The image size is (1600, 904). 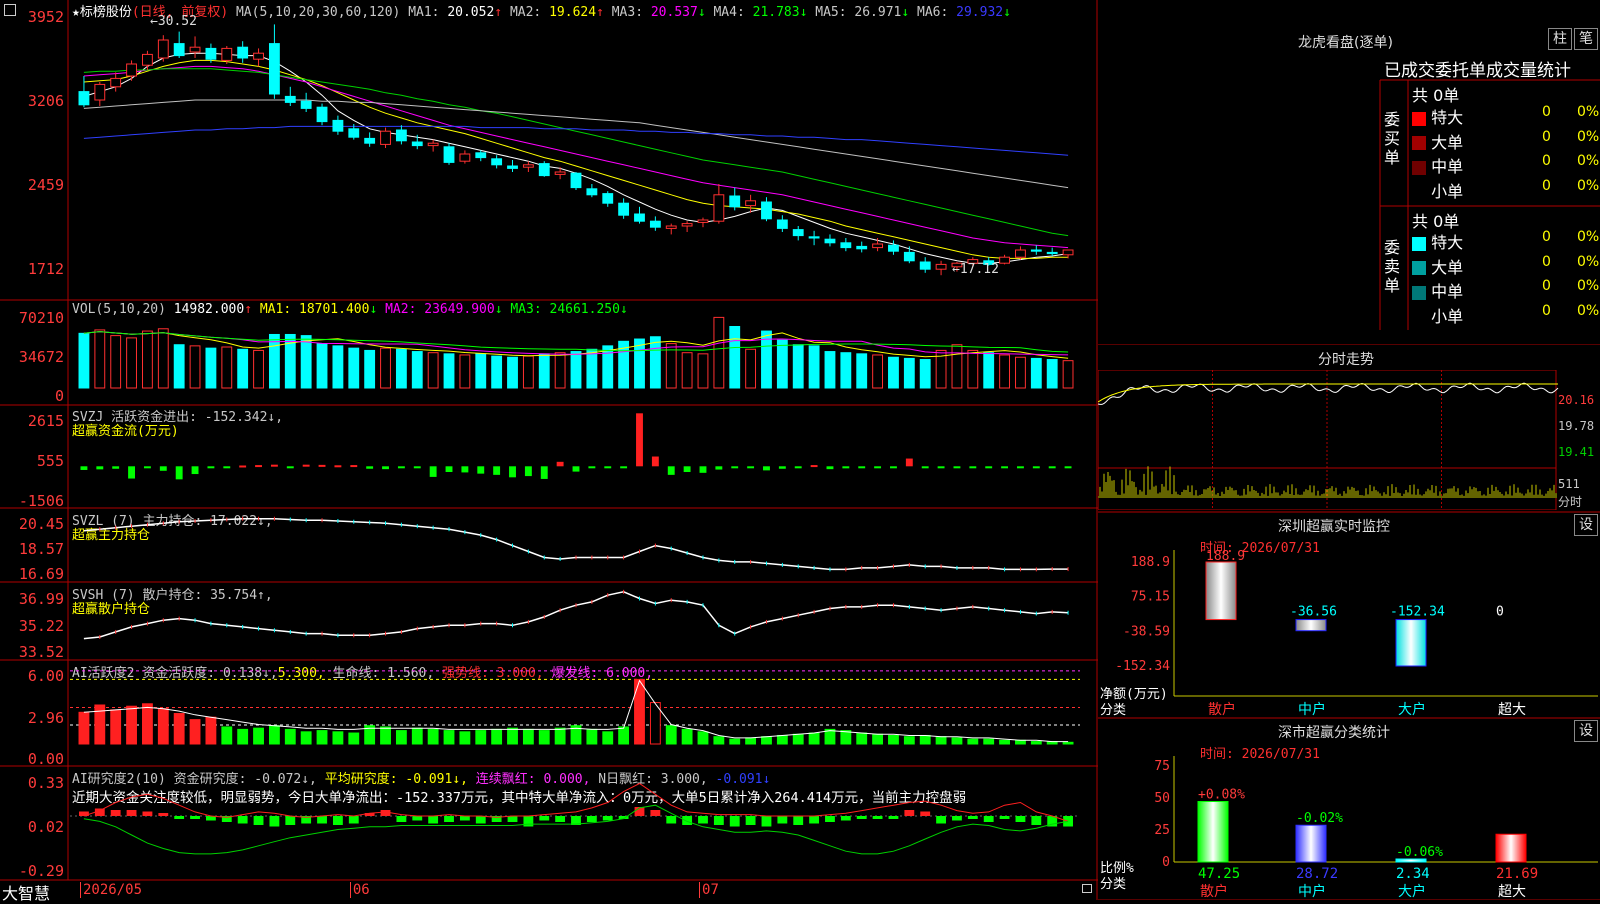 I want to click on sz-monitor-ytick: 75.15, so click(x=1150, y=597).